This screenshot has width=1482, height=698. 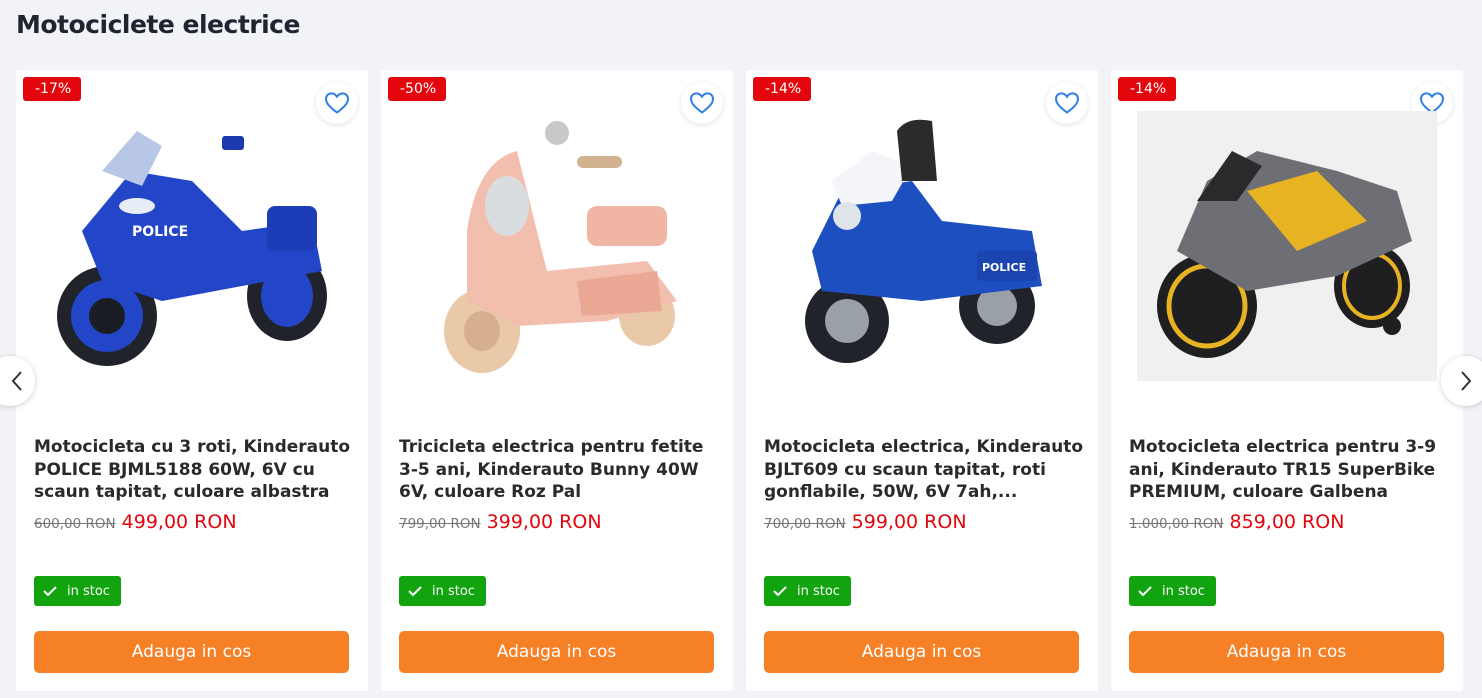 I want to click on new-price: 859,00 RON, so click(x=1287, y=522).